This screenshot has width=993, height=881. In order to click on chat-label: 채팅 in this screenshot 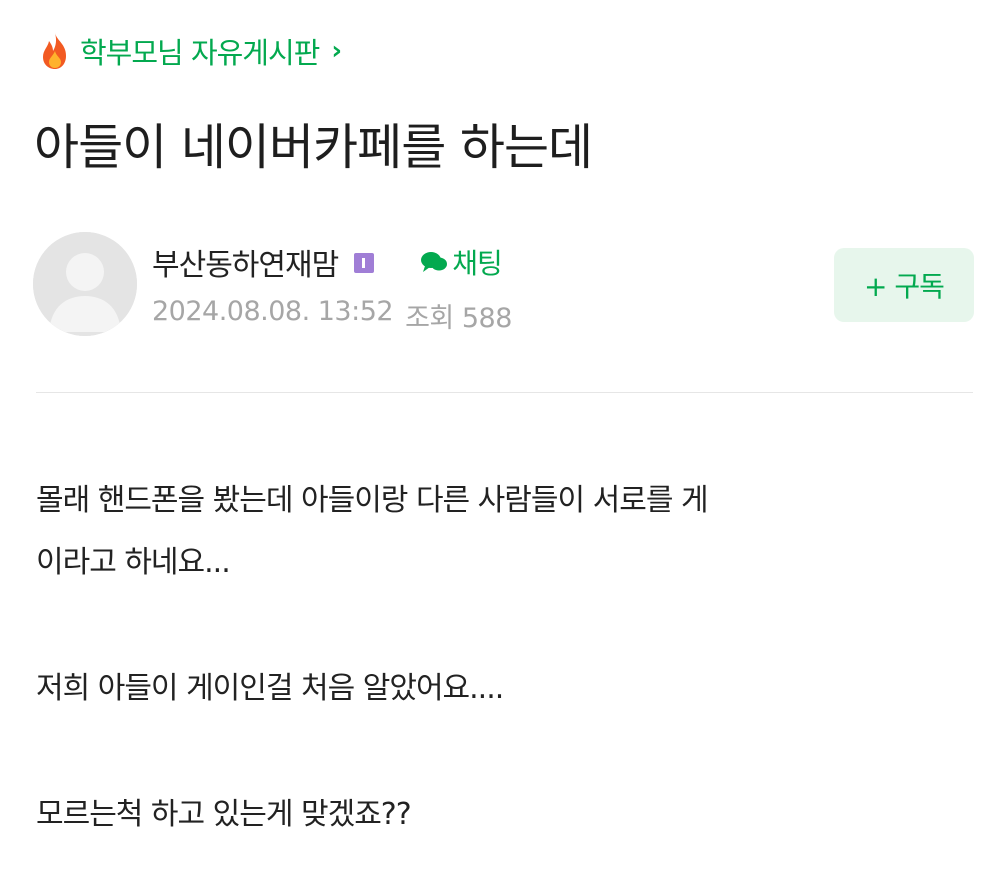, I will do `click(477, 263)`.